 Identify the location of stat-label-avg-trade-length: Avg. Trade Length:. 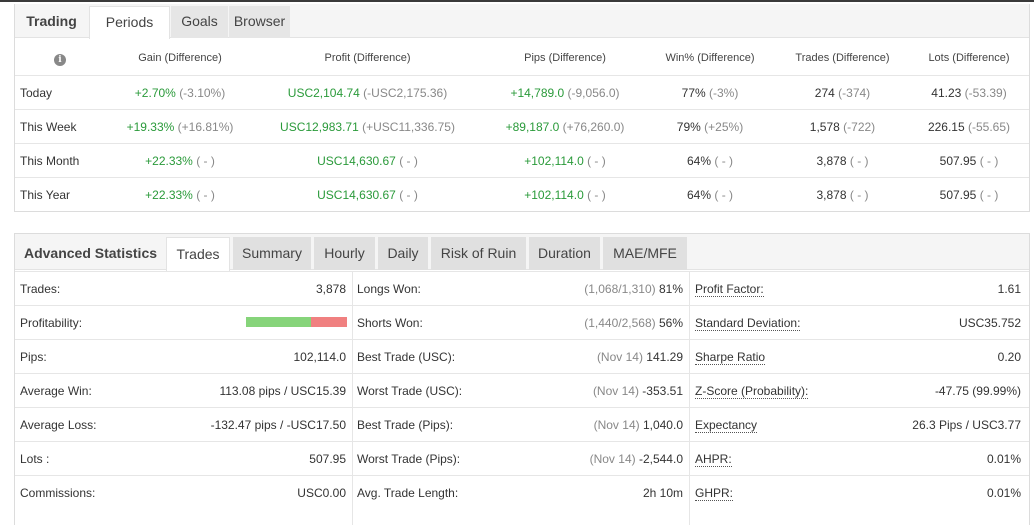
(408, 493).